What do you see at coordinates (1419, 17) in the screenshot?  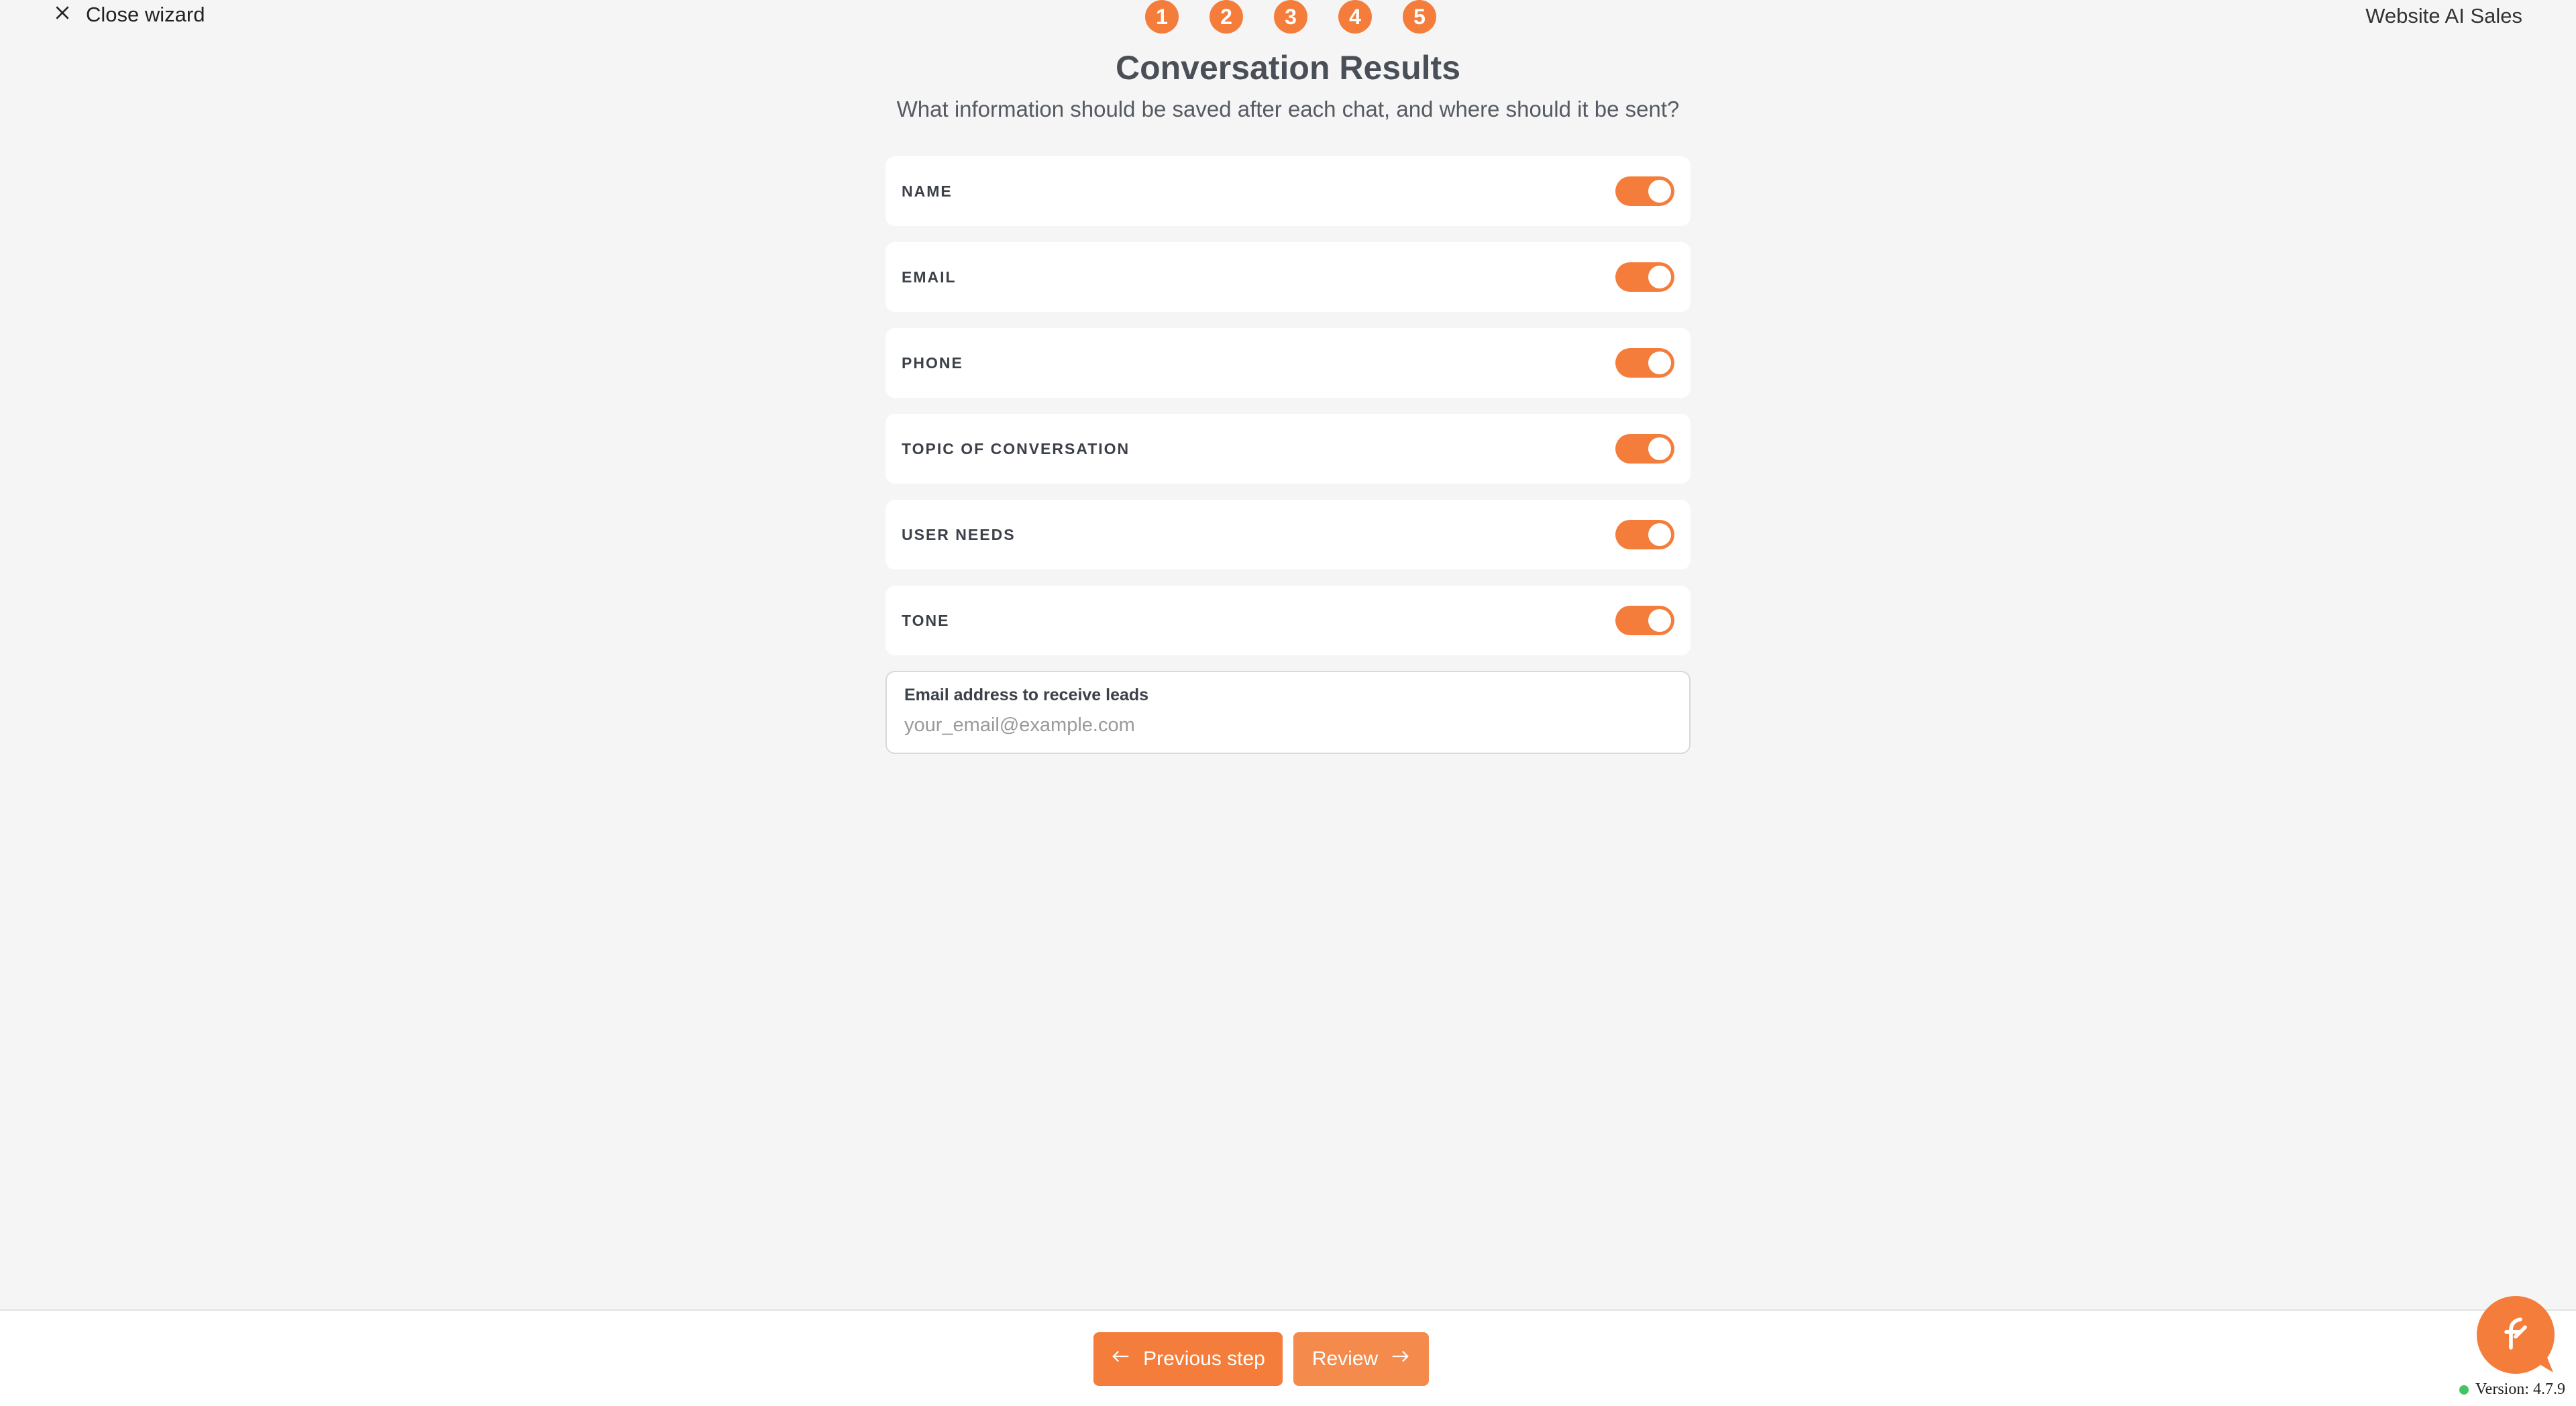 I see `step-5: 5` at bounding box center [1419, 17].